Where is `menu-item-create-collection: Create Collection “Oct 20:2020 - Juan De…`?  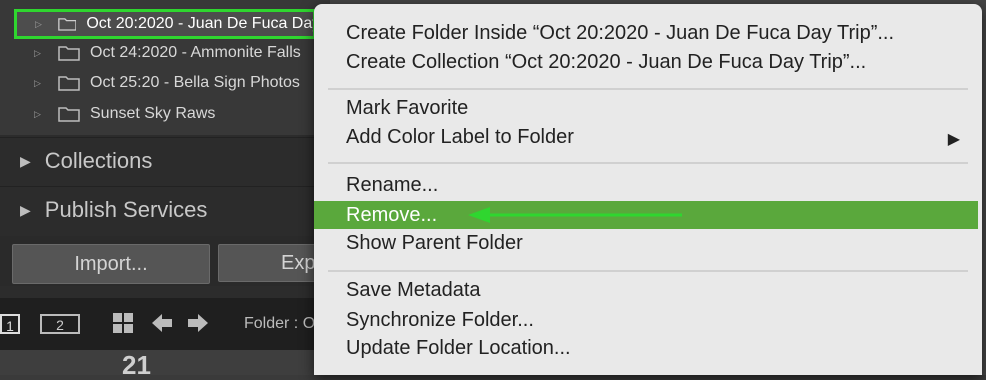 menu-item-create-collection: Create Collection “Oct 20:2020 - Juan De… is located at coordinates (606, 62).